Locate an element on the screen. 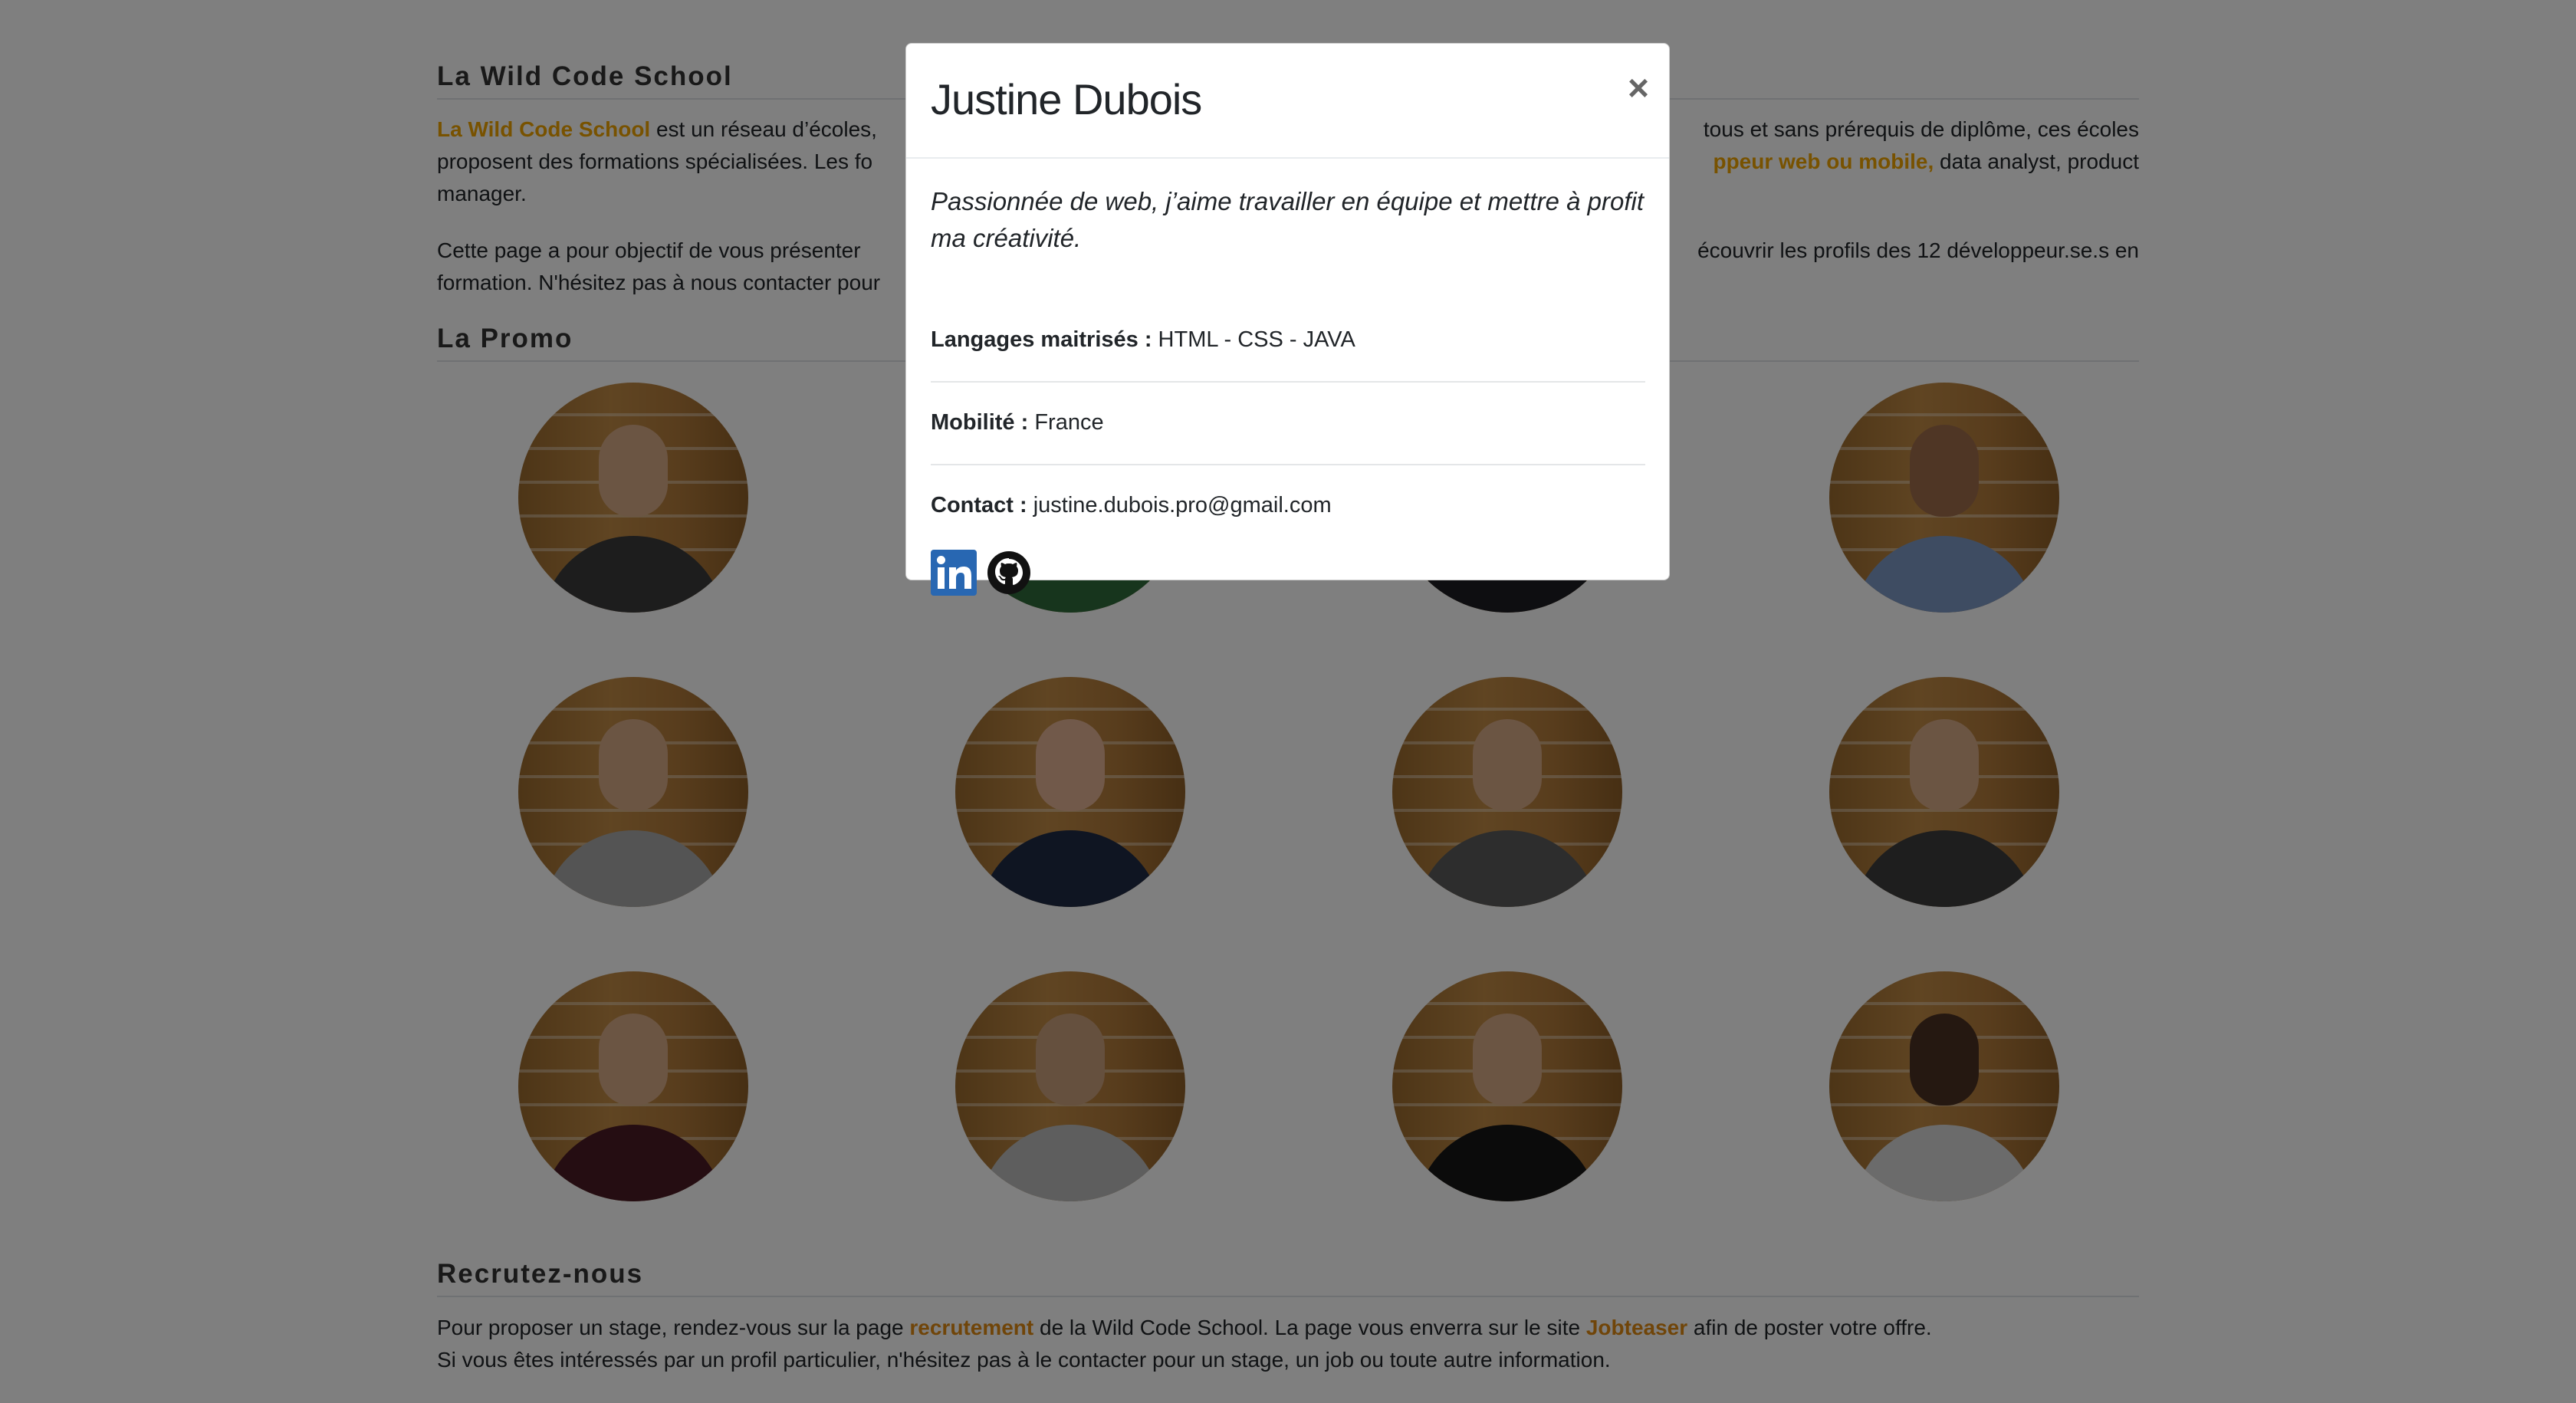 The height and width of the screenshot is (1403, 2576). close-button: × is located at coordinates (1639, 89).